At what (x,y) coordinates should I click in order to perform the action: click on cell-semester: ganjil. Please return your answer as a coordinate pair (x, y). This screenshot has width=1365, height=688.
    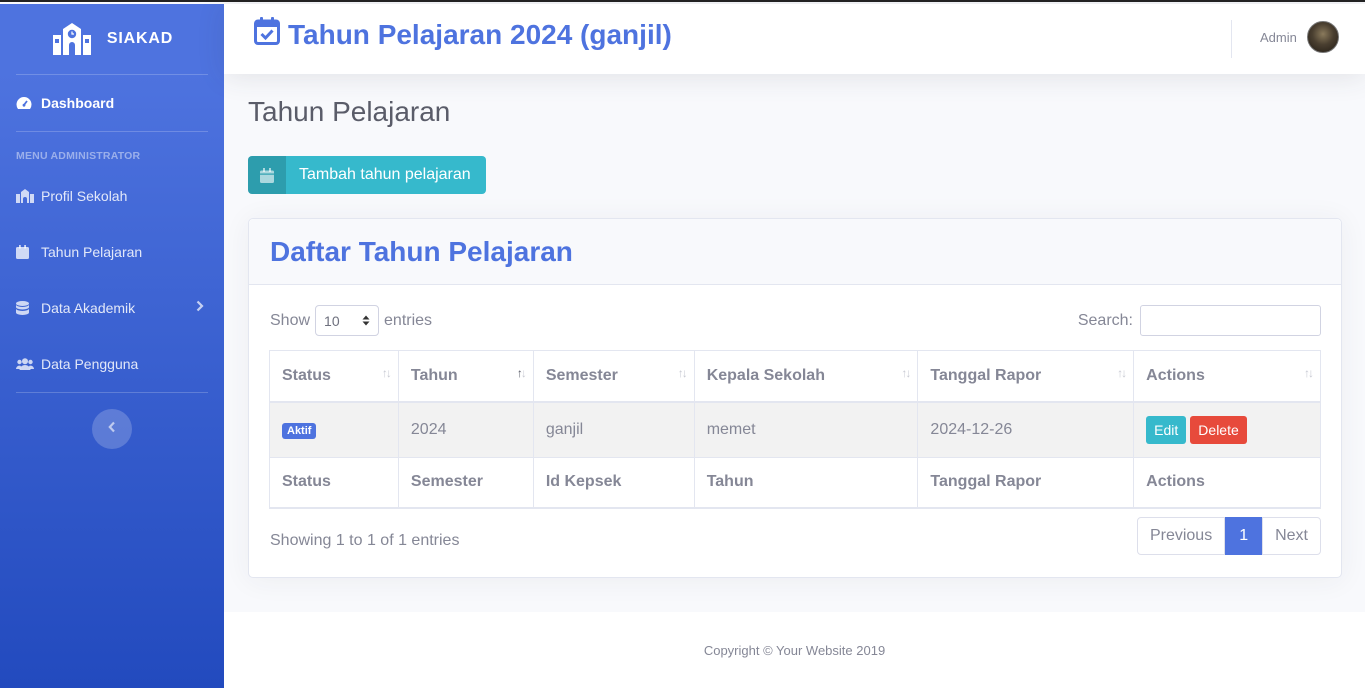
    Looking at the image, I should click on (613, 429).